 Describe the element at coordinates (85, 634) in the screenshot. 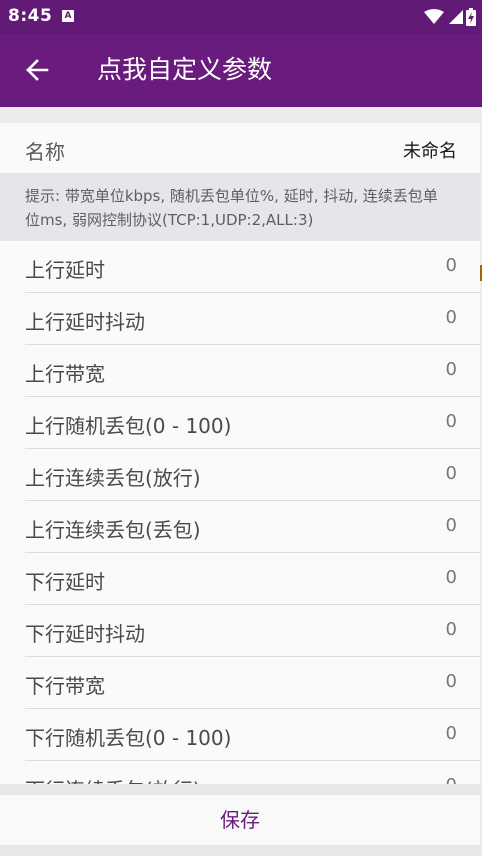

I see `param-label: 下行延时抖动` at that location.